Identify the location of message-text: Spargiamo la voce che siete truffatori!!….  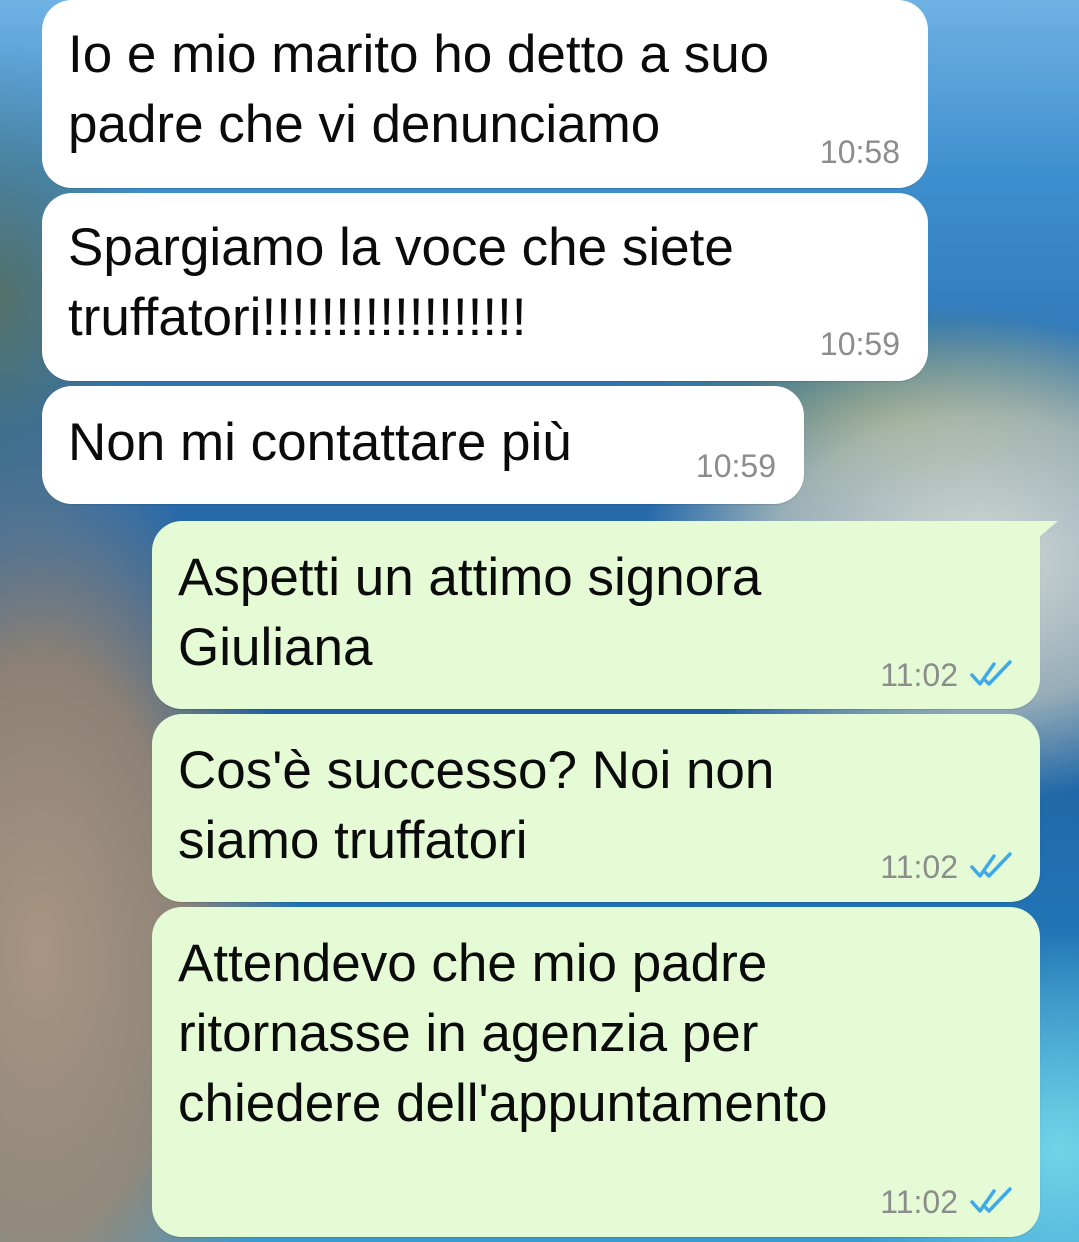
(401, 282).